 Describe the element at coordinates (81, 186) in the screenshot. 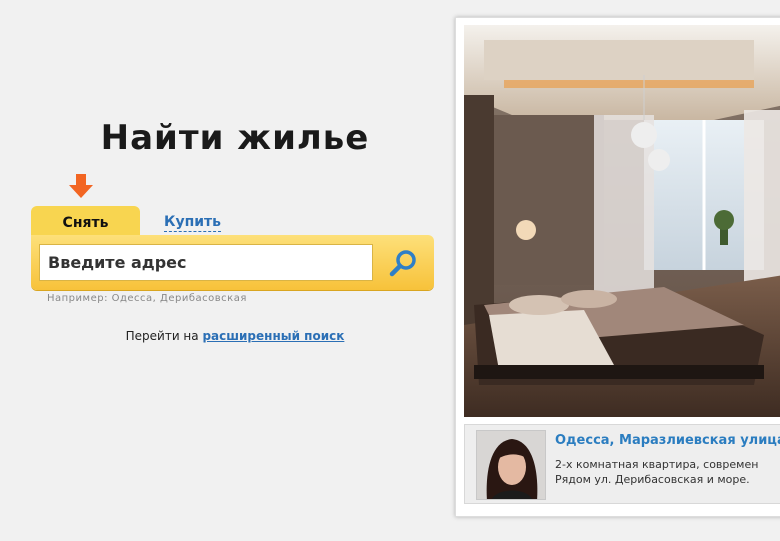

I see `arrow-down-icon` at that location.